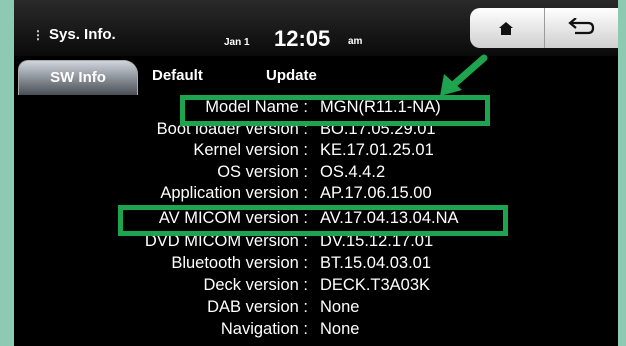 This screenshot has width=626, height=346. I want to click on info-value: AP.17.06.15.00, so click(376, 193).